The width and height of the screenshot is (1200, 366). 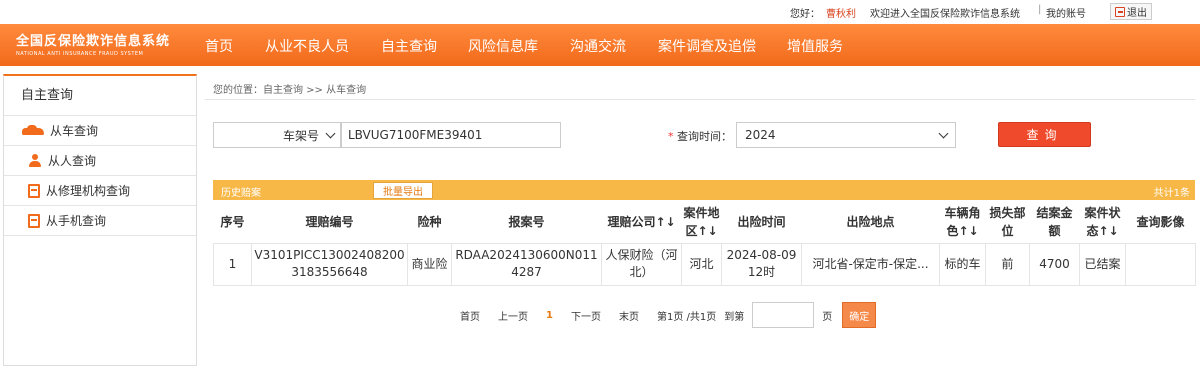 What do you see at coordinates (241, 193) in the screenshot?
I see `history-title: 历史赔案` at bounding box center [241, 193].